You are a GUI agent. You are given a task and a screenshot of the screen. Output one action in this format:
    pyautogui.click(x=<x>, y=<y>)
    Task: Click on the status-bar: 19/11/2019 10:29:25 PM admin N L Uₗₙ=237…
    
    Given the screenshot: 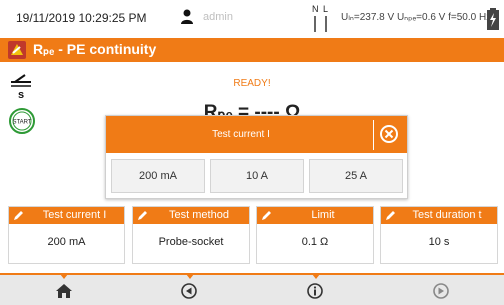 What is the action you would take?
    pyautogui.click(x=252, y=19)
    